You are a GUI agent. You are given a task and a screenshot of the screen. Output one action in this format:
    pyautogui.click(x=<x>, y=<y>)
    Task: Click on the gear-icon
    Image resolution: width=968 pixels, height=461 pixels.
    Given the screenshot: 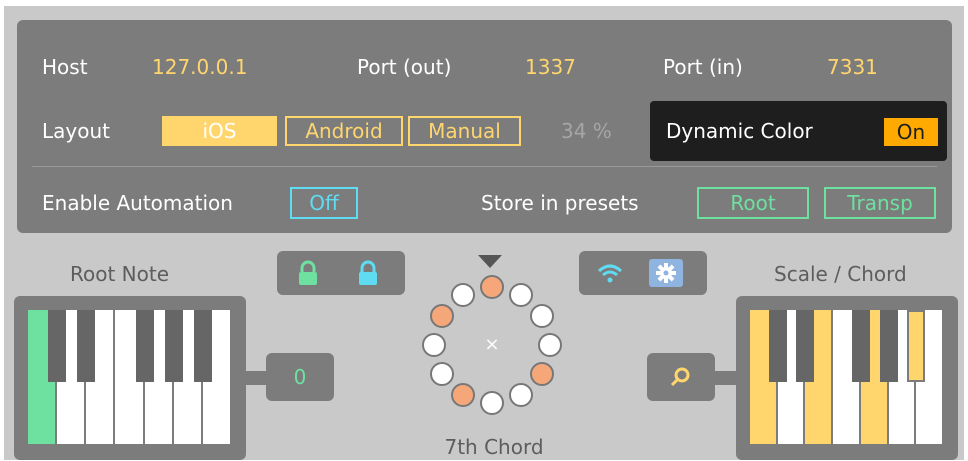 What is the action you would take?
    pyautogui.click(x=666, y=273)
    